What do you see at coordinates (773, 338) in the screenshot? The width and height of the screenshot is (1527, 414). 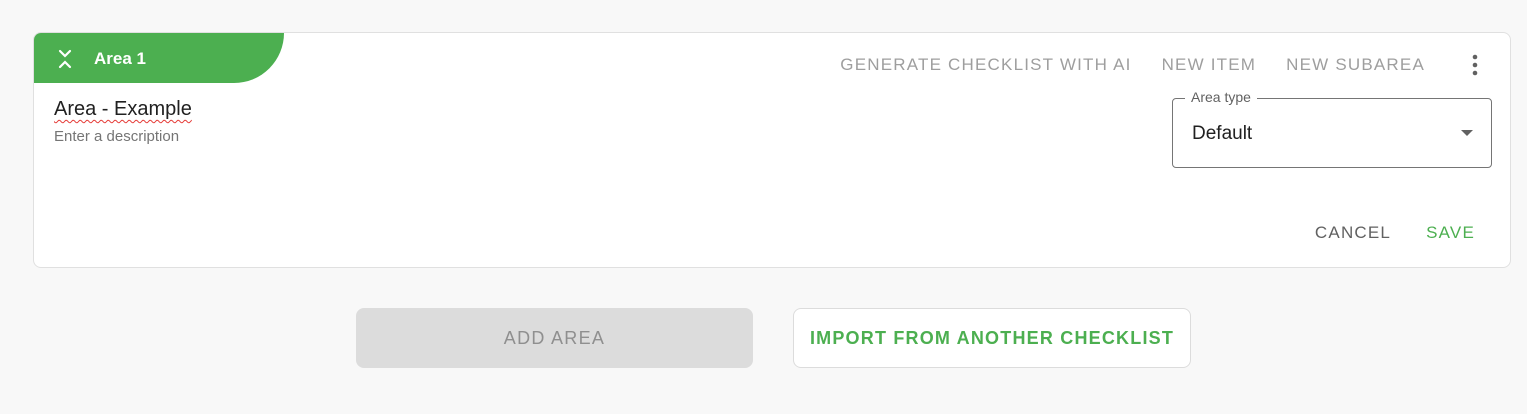 I see `footer-actions: ADD AREA IMPORT FROM ANOTHER CHECKLIST` at bounding box center [773, 338].